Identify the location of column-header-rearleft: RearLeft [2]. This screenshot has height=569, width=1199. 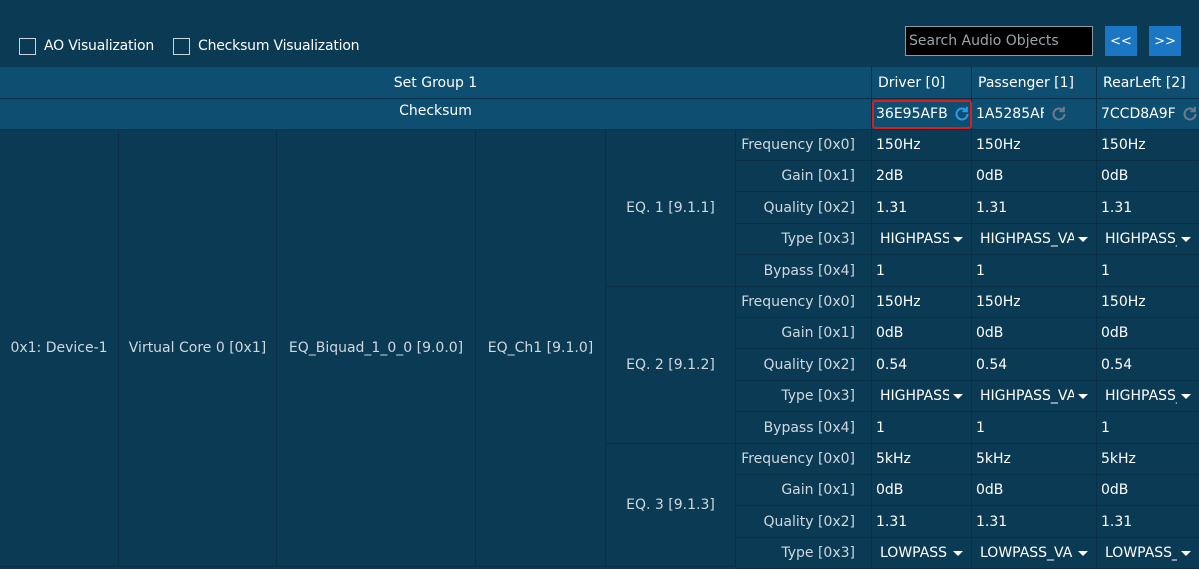
(1148, 83).